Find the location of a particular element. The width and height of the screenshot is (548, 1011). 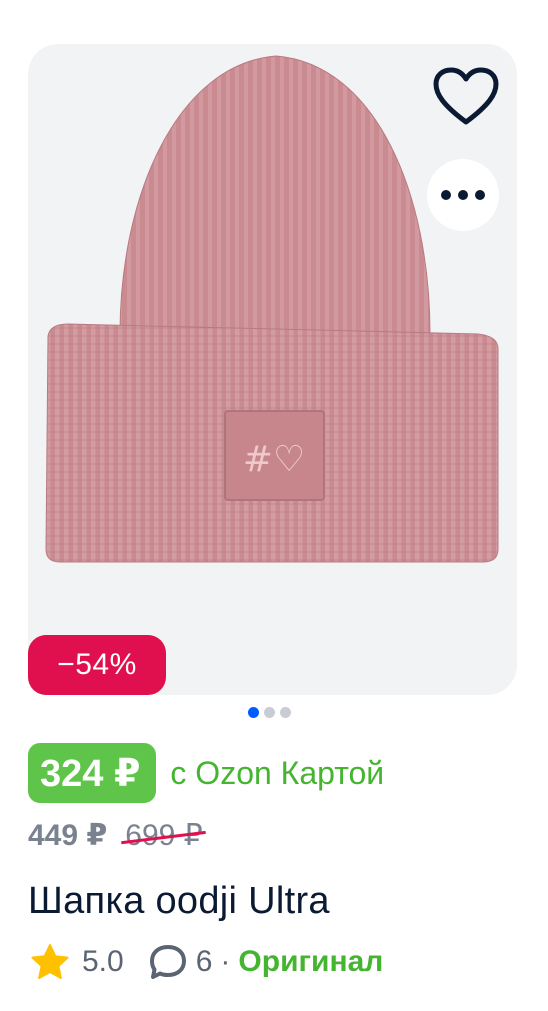

old-prices: 449 ₽ 699 ₽ is located at coordinates (115, 835).